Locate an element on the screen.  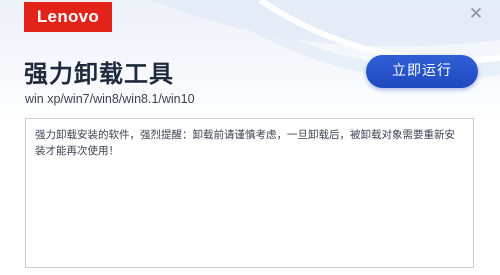
close-icon: ✕ is located at coordinates (476, 14).